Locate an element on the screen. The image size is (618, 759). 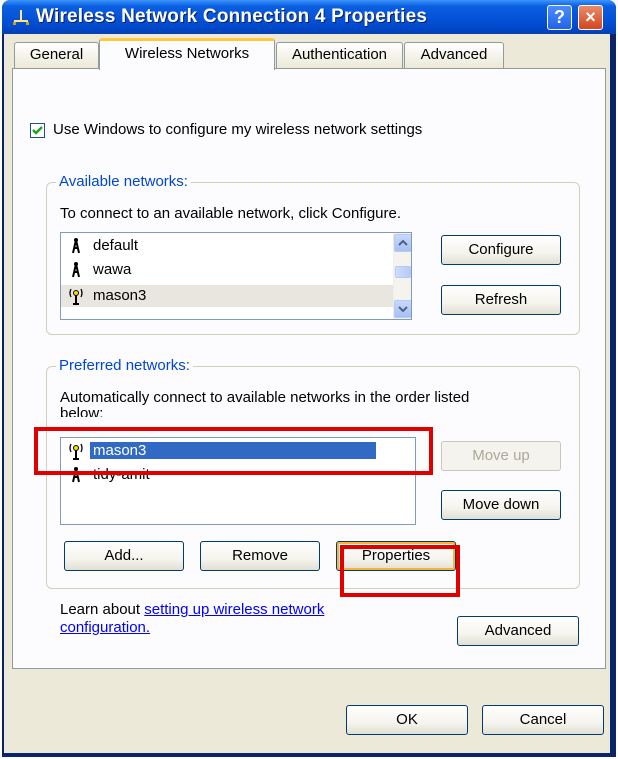
advanced-button: Advanced is located at coordinates (518, 631).